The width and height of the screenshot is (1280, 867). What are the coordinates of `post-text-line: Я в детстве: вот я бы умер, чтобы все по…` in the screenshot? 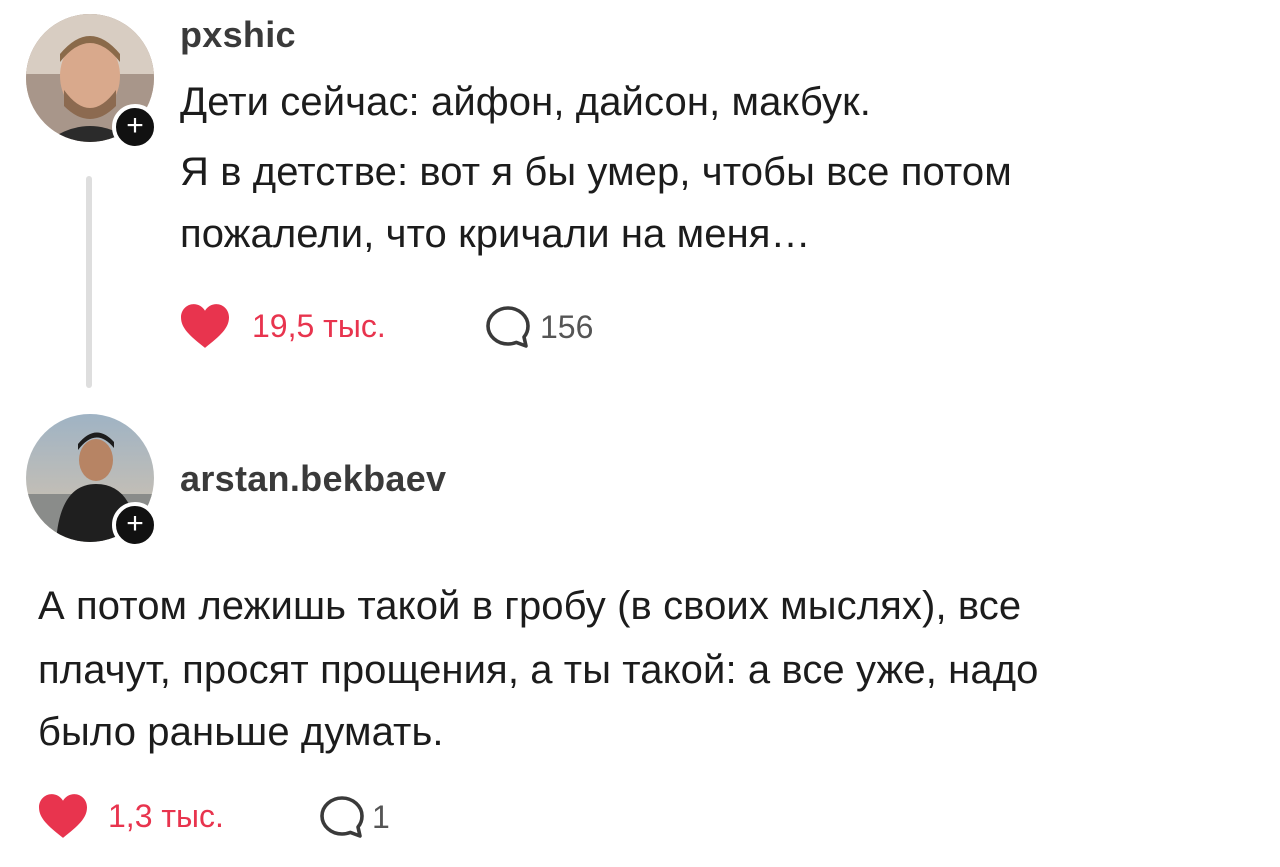 It's located at (596, 172).